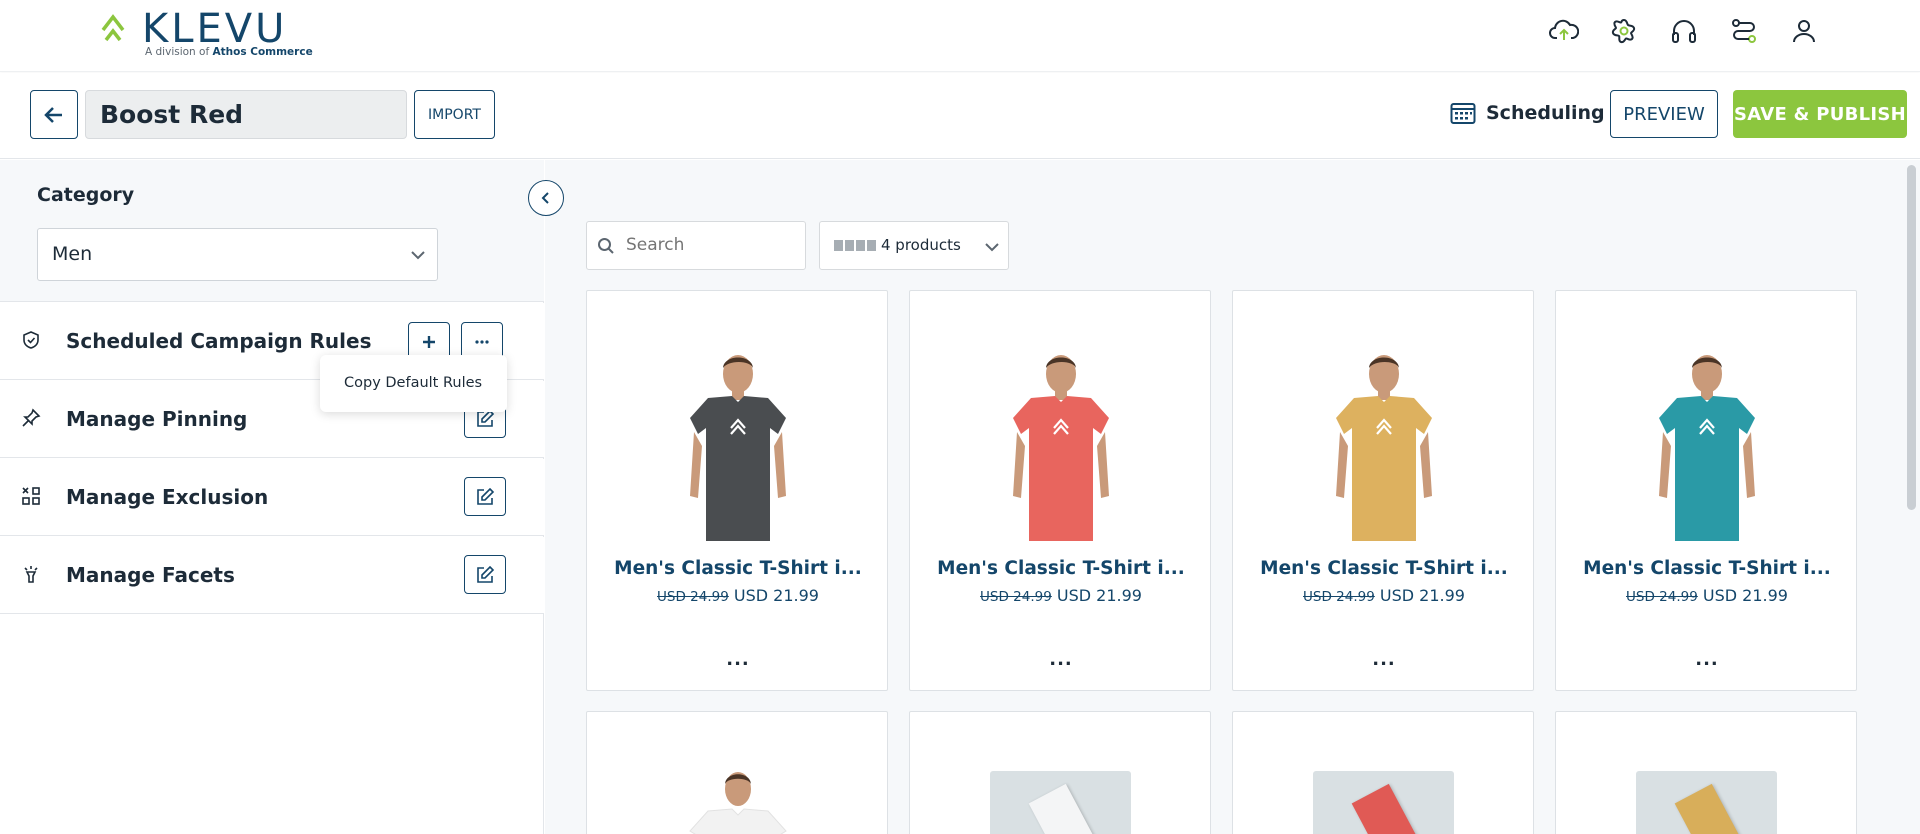  I want to click on category-section: Category Men, so click(272, 231).